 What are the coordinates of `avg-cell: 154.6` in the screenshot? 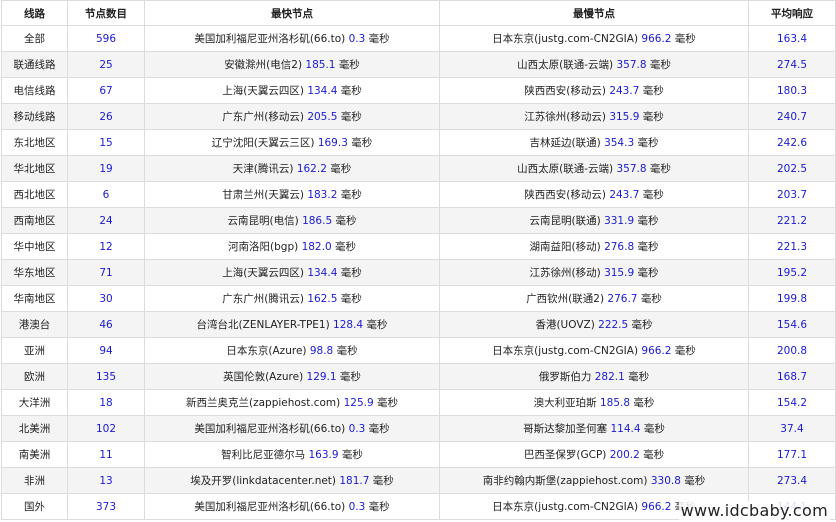 It's located at (792, 324).